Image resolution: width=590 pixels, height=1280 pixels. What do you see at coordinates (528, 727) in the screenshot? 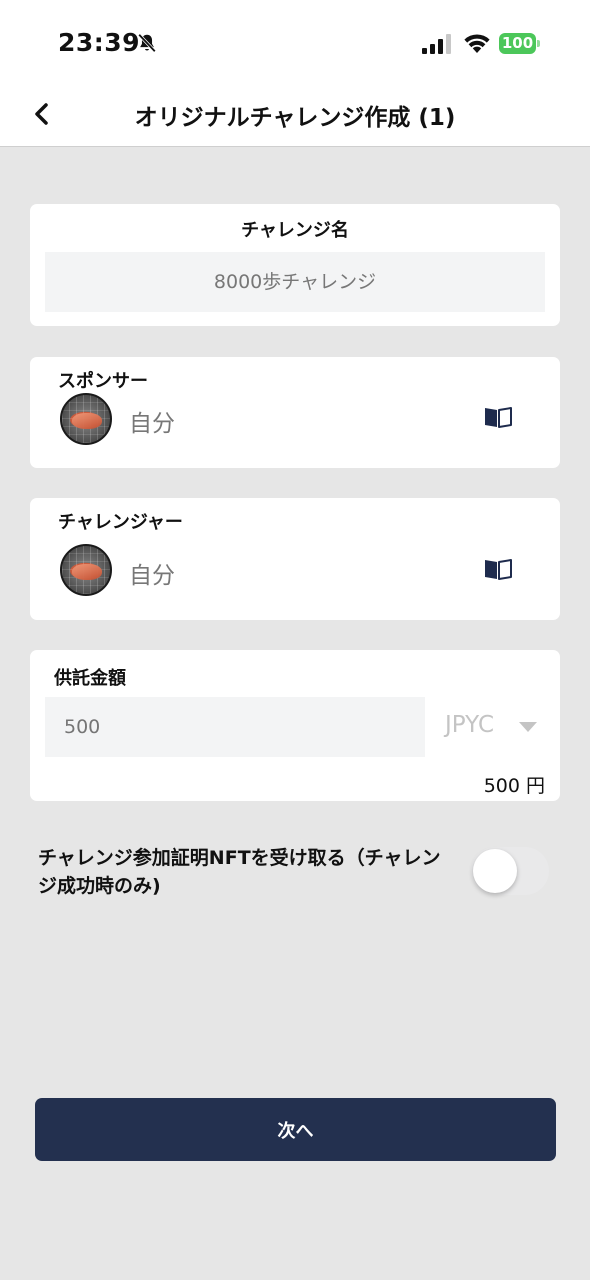
I see `caret-down-icon` at bounding box center [528, 727].